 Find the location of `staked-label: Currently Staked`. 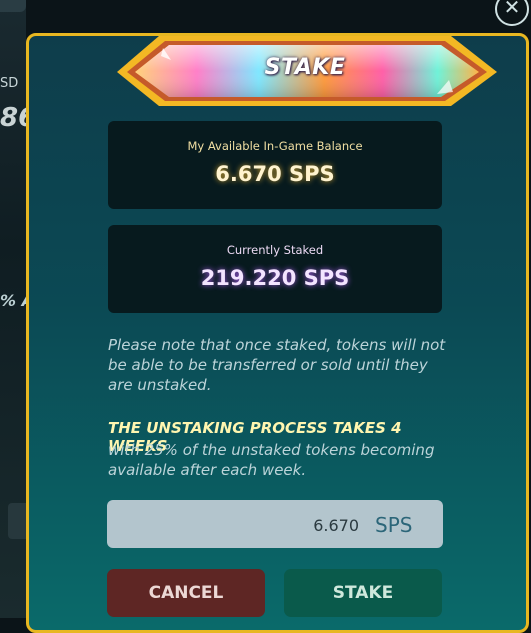

staked-label: Currently Staked is located at coordinates (275, 250).